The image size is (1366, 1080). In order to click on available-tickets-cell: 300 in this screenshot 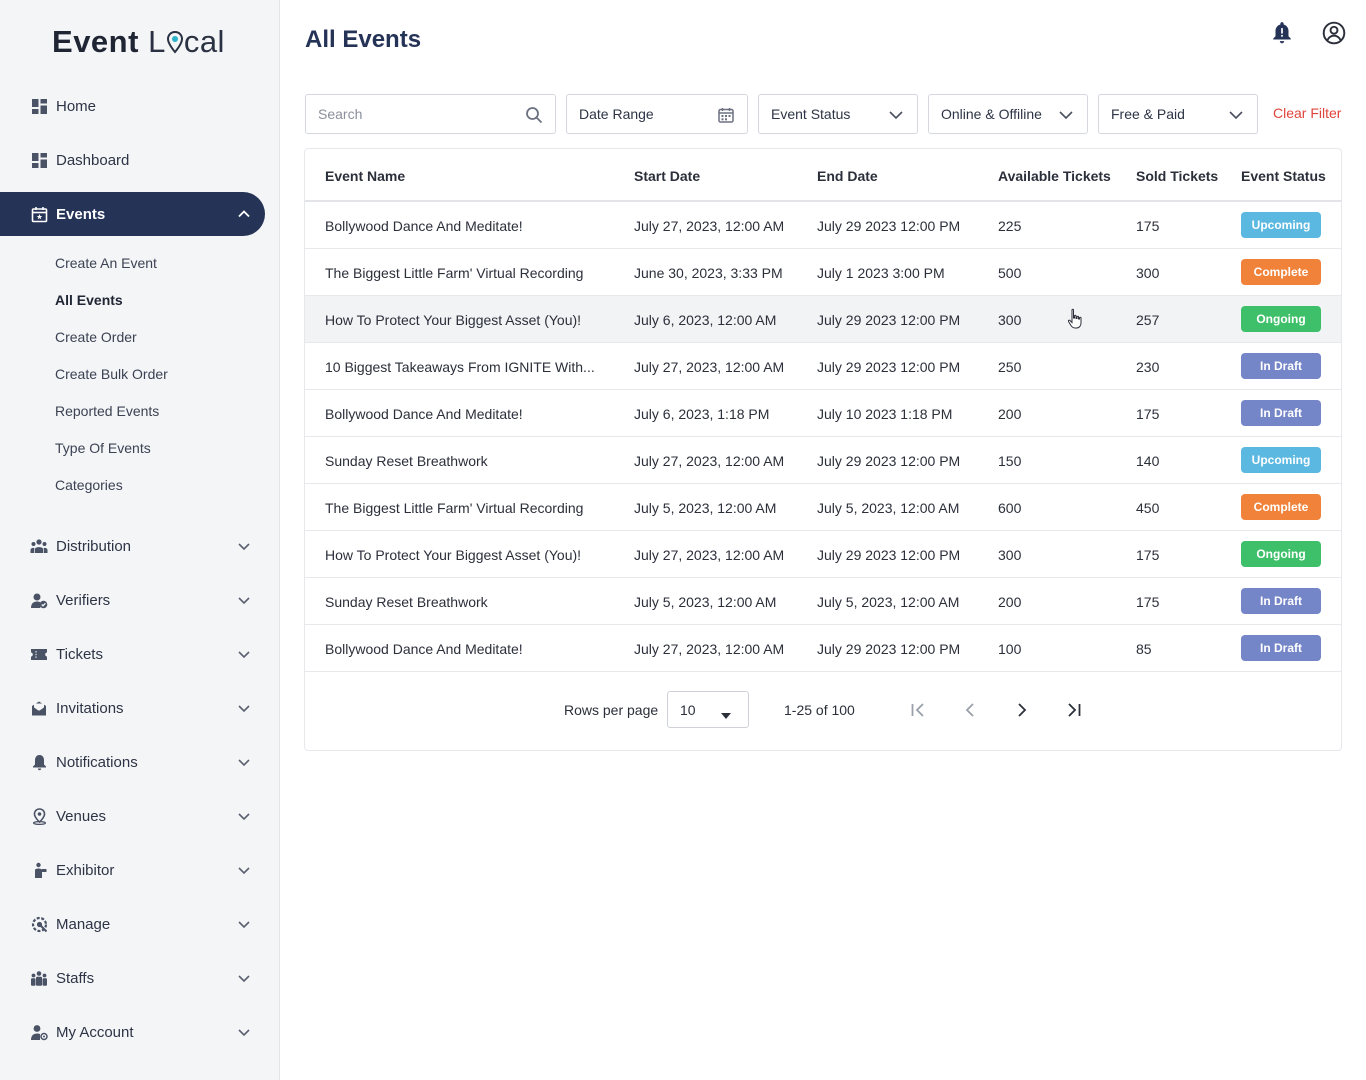, I will do `click(1010, 555)`.